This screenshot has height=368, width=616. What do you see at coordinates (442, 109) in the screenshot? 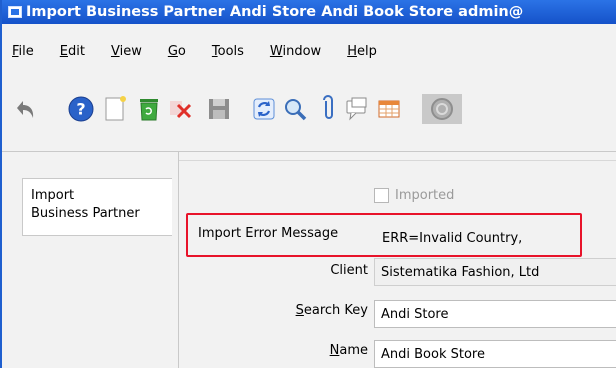
I see `workflow-icon` at bounding box center [442, 109].